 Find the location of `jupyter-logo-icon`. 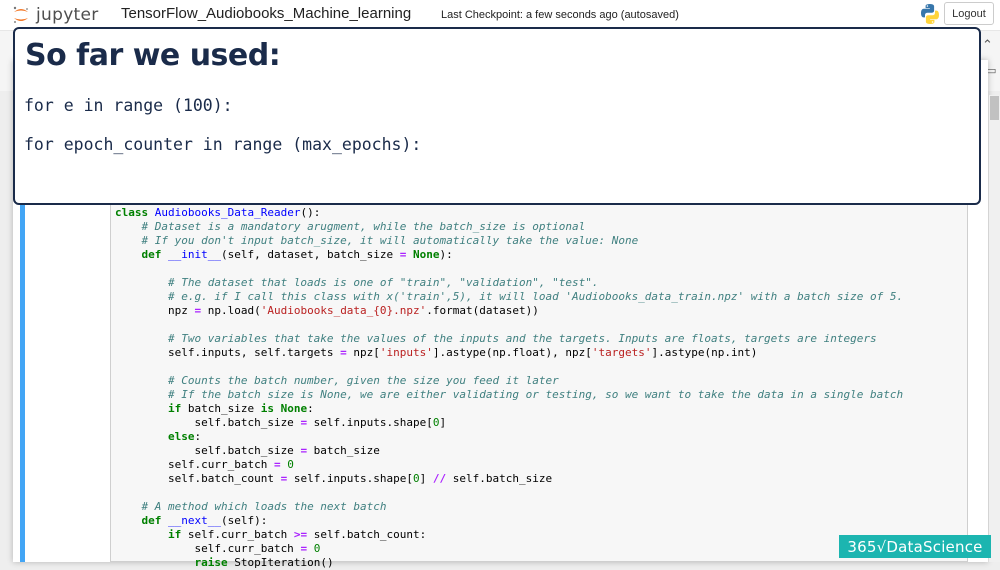

jupyter-logo-icon is located at coordinates (21, 15).